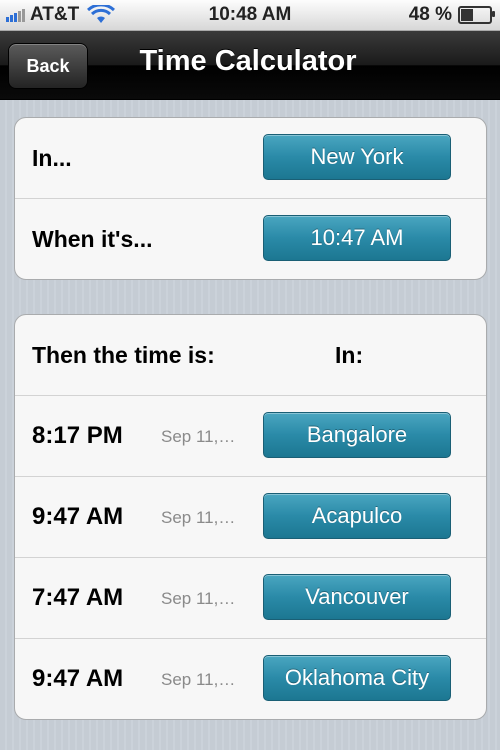  What do you see at coordinates (430, 14) in the screenshot?
I see `battery-percent: 48 %` at bounding box center [430, 14].